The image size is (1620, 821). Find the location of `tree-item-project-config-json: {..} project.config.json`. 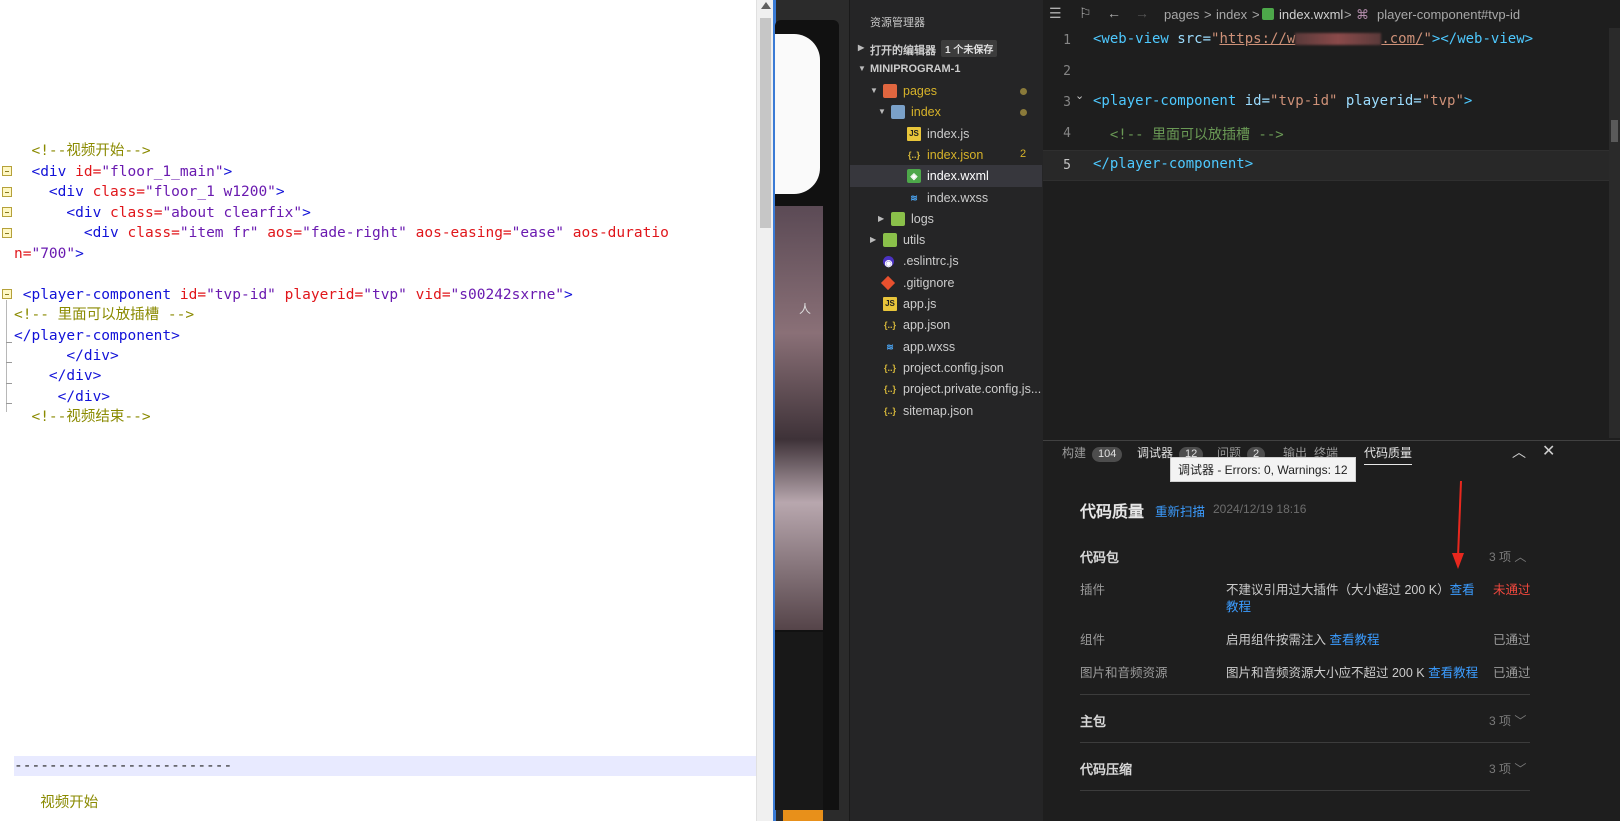

tree-item-project-config-json: {..} project.config.json is located at coordinates (950, 368).